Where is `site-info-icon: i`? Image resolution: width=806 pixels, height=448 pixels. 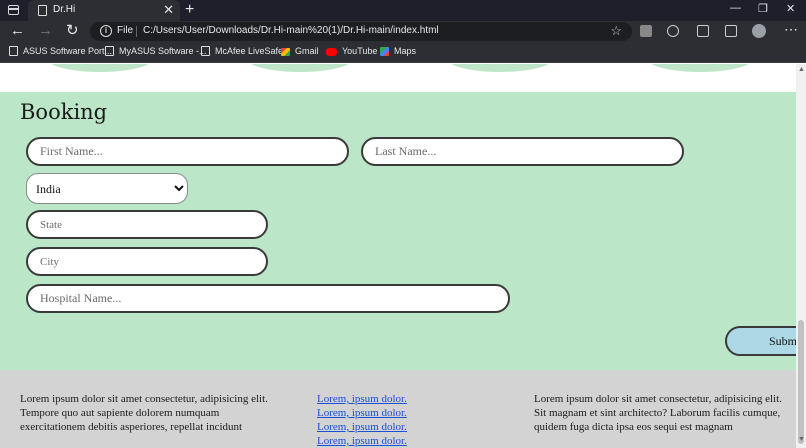
site-info-icon: i is located at coordinates (106, 31).